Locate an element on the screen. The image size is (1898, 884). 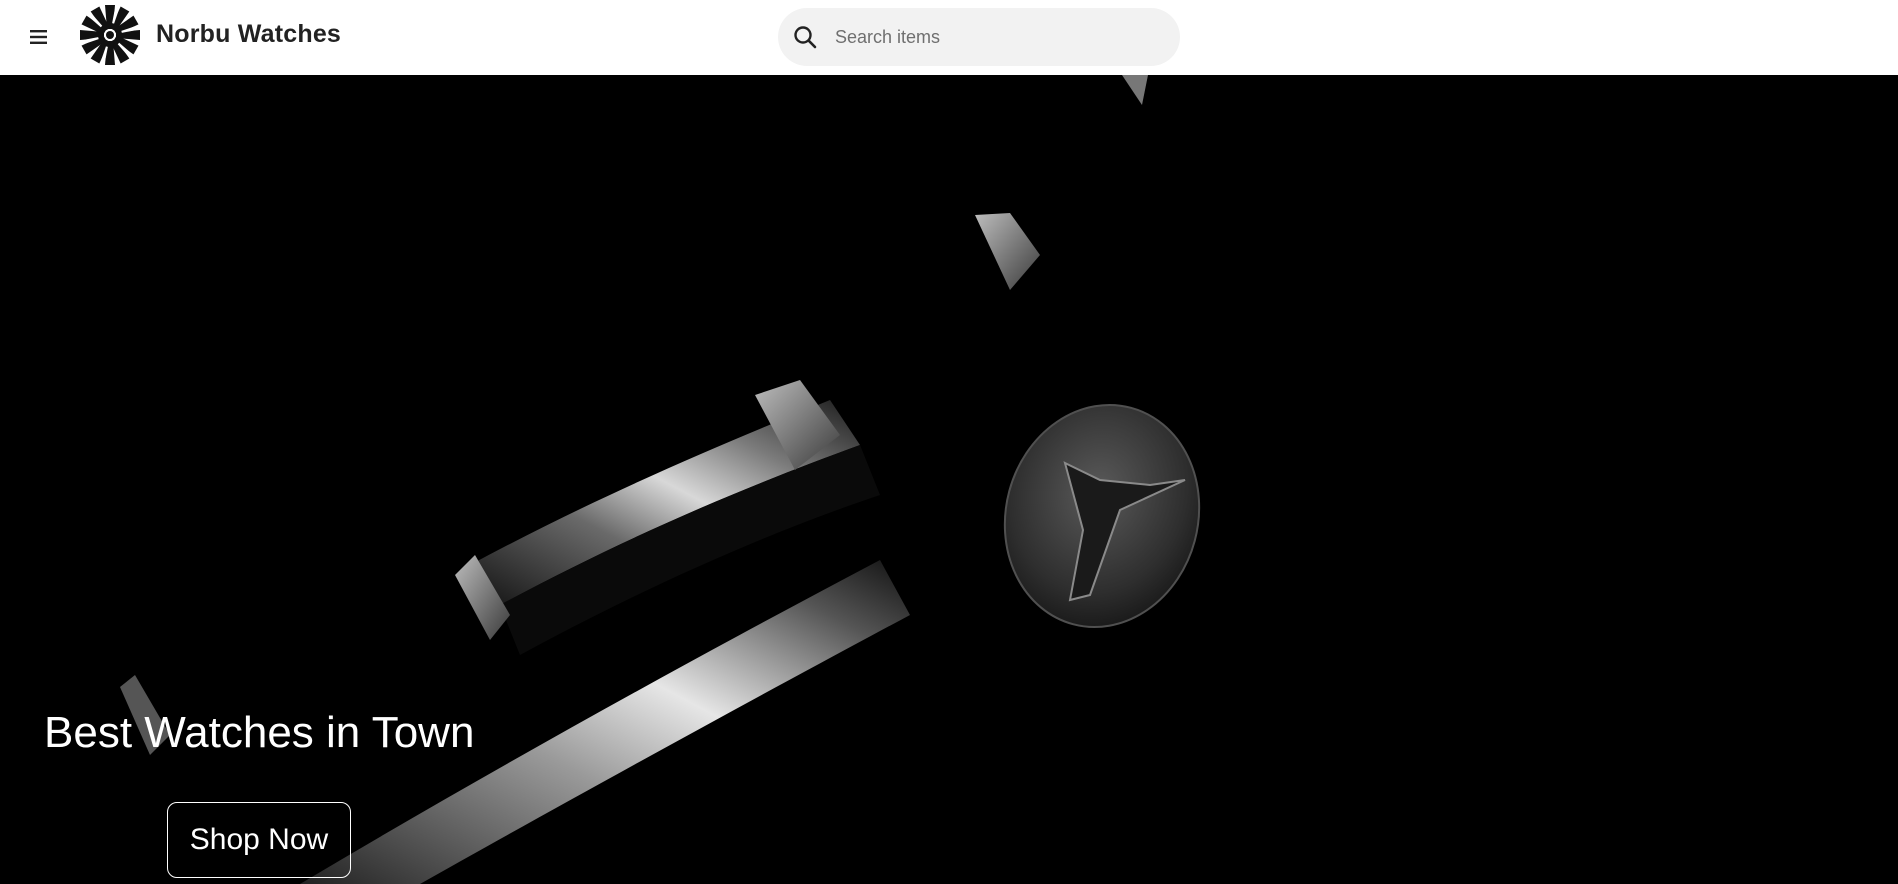
brand-name: Norbu Watches is located at coordinates (248, 34).